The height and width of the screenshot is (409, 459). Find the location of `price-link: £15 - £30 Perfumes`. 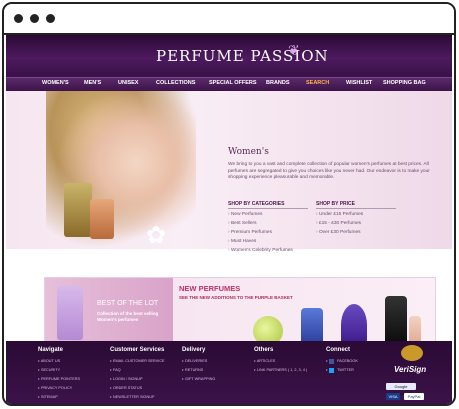

price-link: £15 - £30 Perfumes is located at coordinates (339, 225).